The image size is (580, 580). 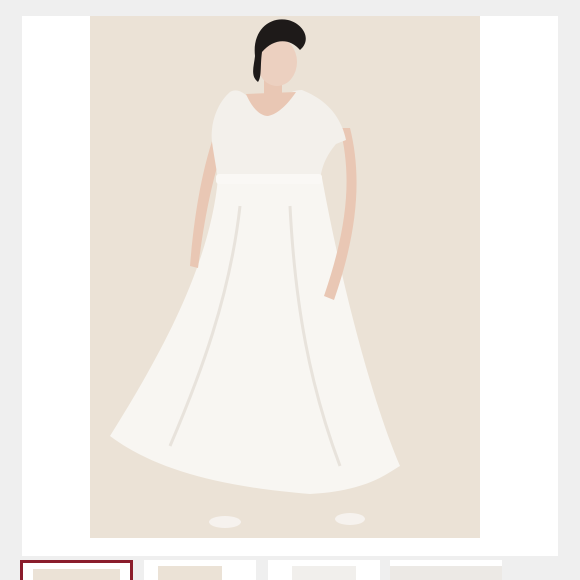 I want to click on thumbnail-strip, so click(x=290, y=569).